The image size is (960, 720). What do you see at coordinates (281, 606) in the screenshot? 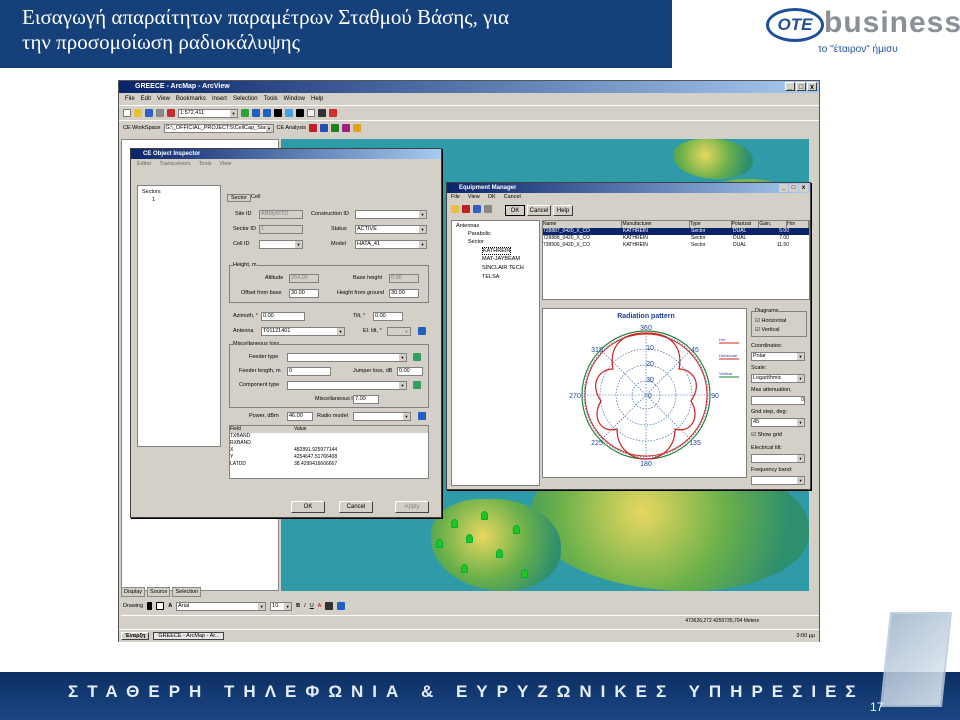
I see `font-size-select: 10` at bounding box center [281, 606].